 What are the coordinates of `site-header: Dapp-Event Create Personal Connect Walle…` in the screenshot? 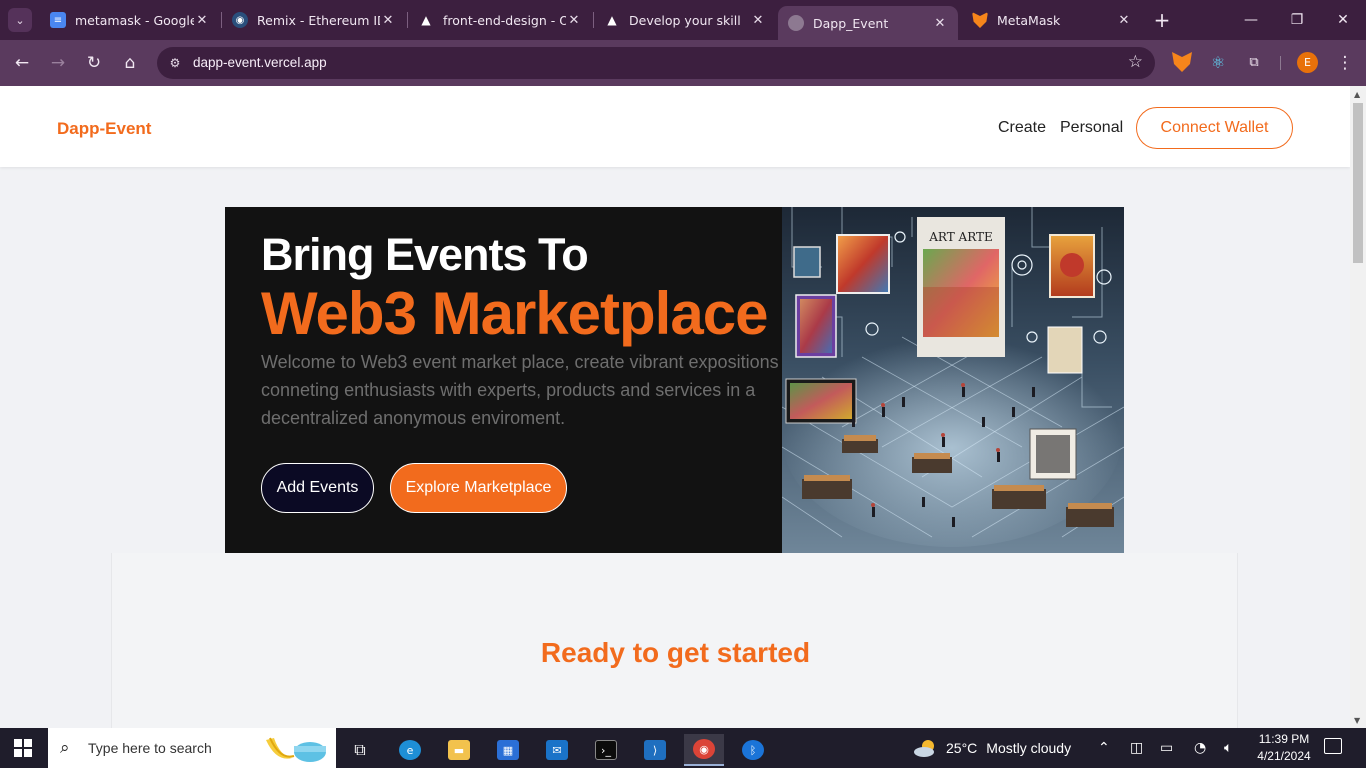 It's located at (675, 126).